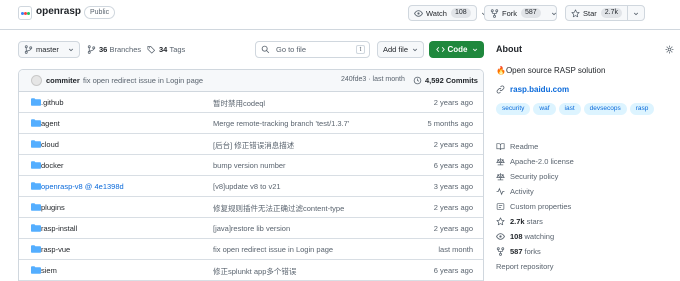 Image resolution: width=680 pixels, height=281 pixels. I want to click on file-name: rasp-vue, so click(55, 249).